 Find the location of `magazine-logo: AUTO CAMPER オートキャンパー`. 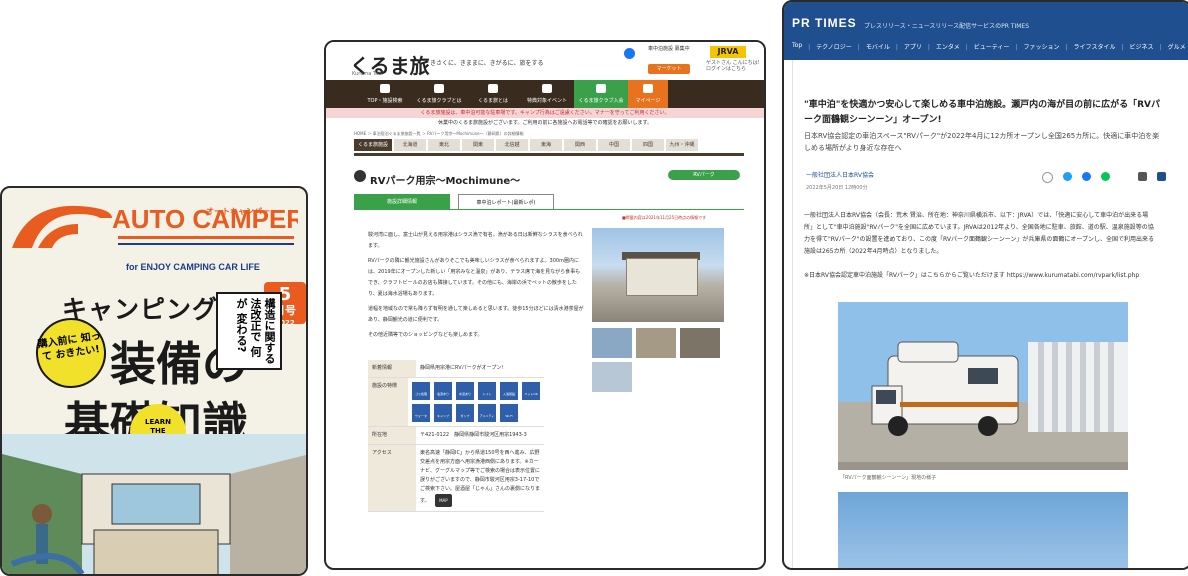

magazine-logo: AUTO CAMPER オートキャンパー is located at coordinates (155, 226).